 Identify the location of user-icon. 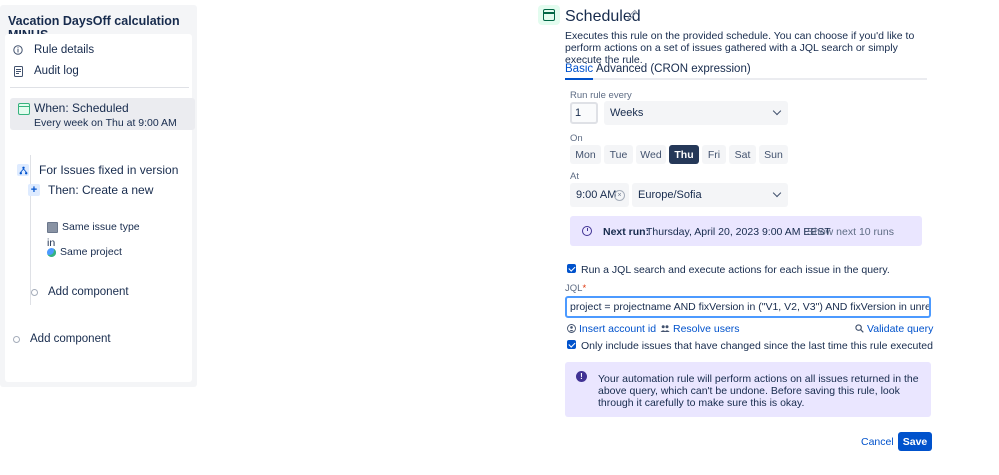
(571, 329).